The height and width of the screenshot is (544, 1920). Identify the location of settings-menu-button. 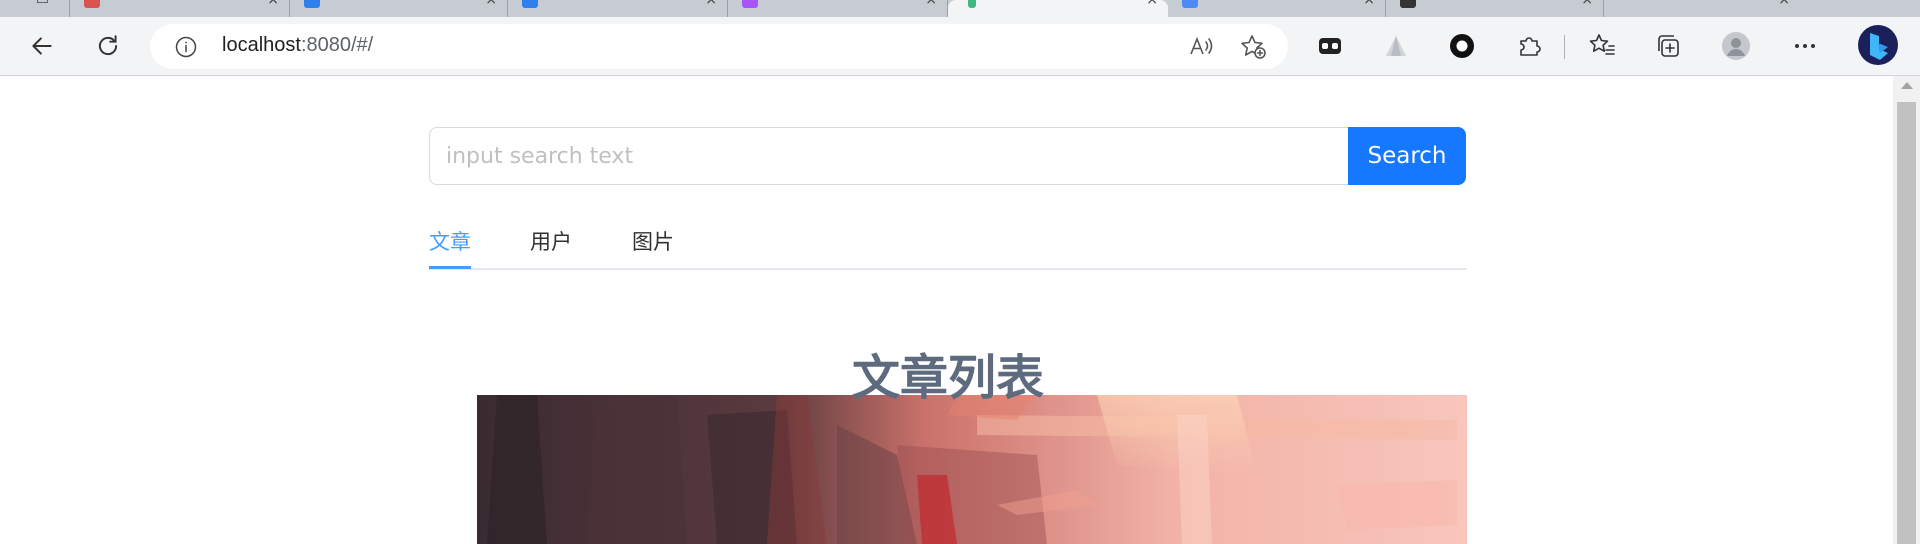
(1805, 46).